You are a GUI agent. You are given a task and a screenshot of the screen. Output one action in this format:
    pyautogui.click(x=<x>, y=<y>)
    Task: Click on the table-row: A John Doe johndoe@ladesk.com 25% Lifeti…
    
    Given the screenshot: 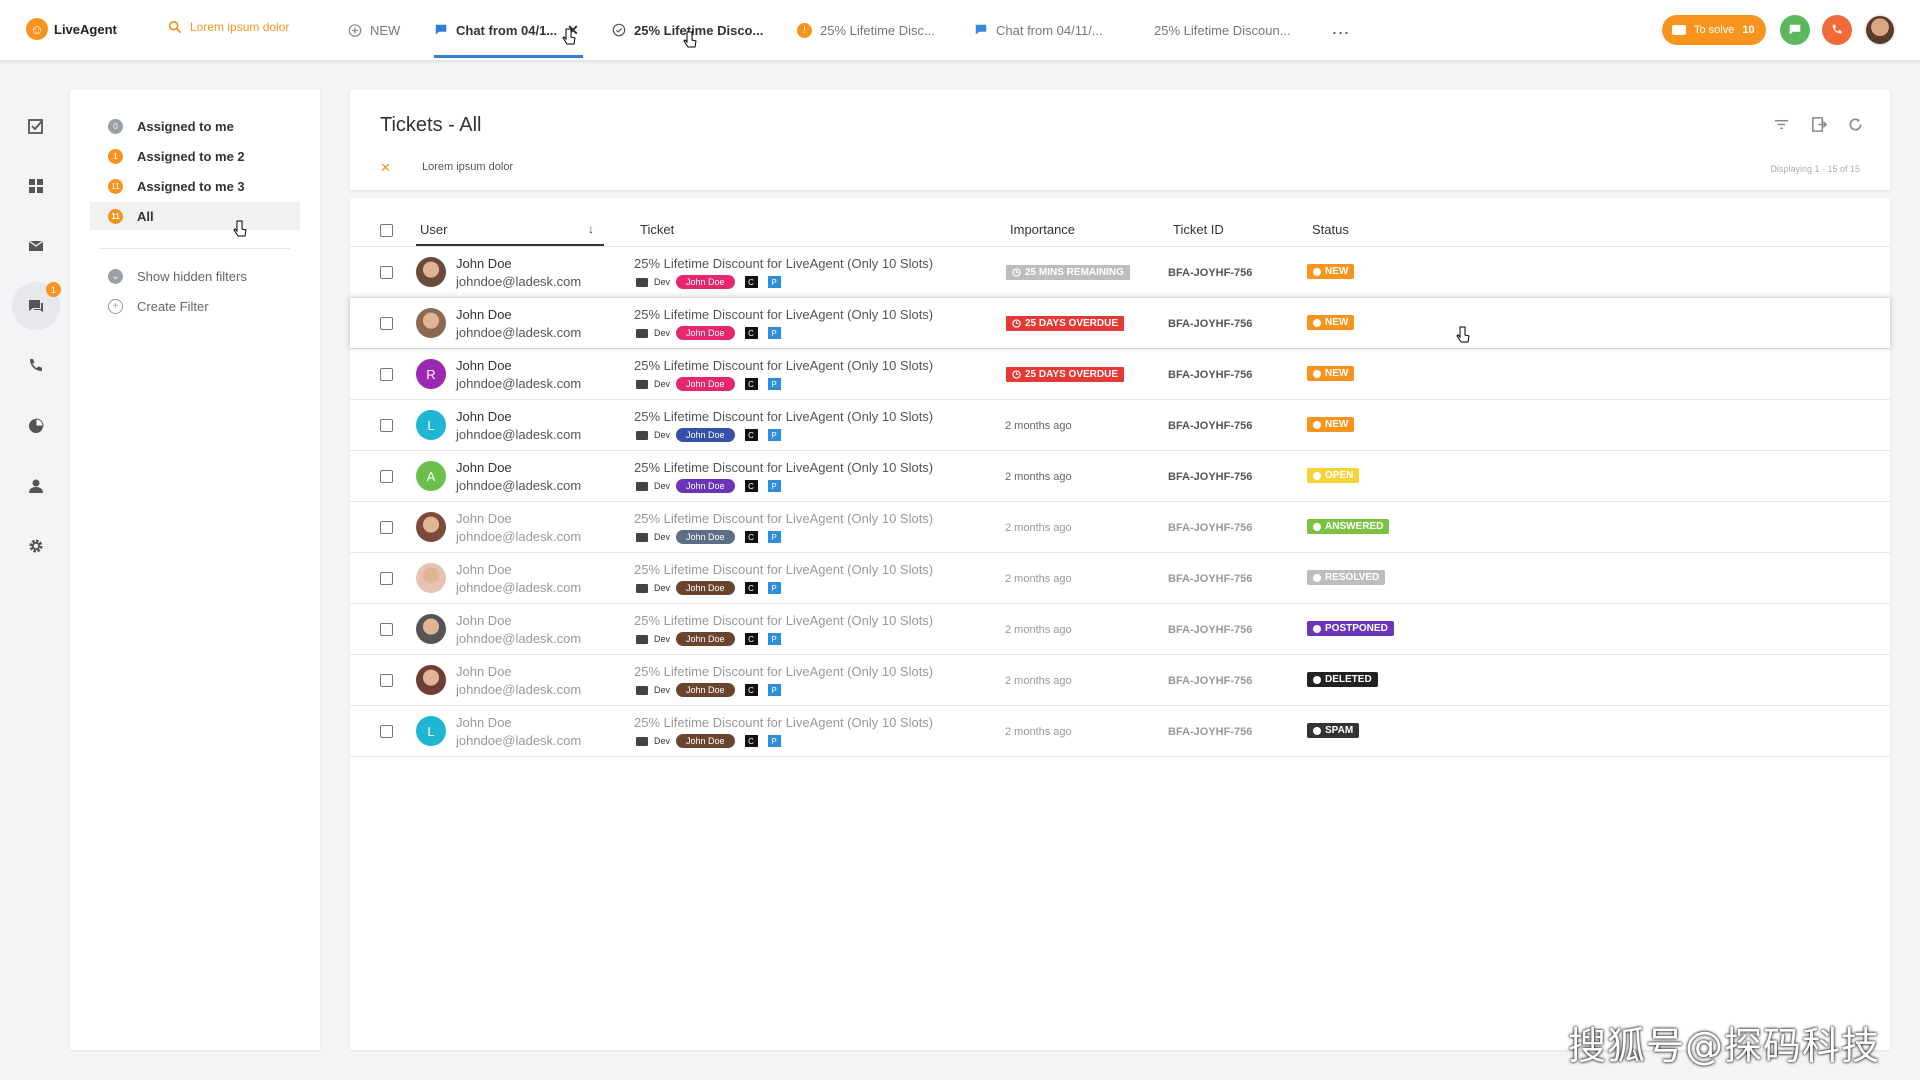 What is the action you would take?
    pyautogui.click(x=1120, y=475)
    